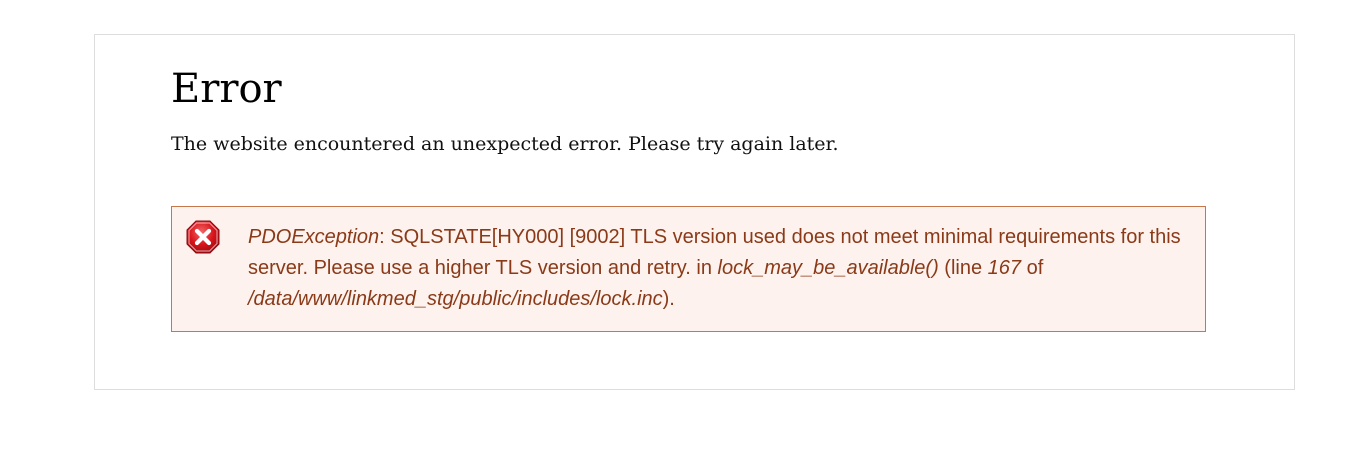 Image resolution: width=1363 pixels, height=475 pixels. What do you see at coordinates (226, 89) in the screenshot?
I see `page-title: Error` at bounding box center [226, 89].